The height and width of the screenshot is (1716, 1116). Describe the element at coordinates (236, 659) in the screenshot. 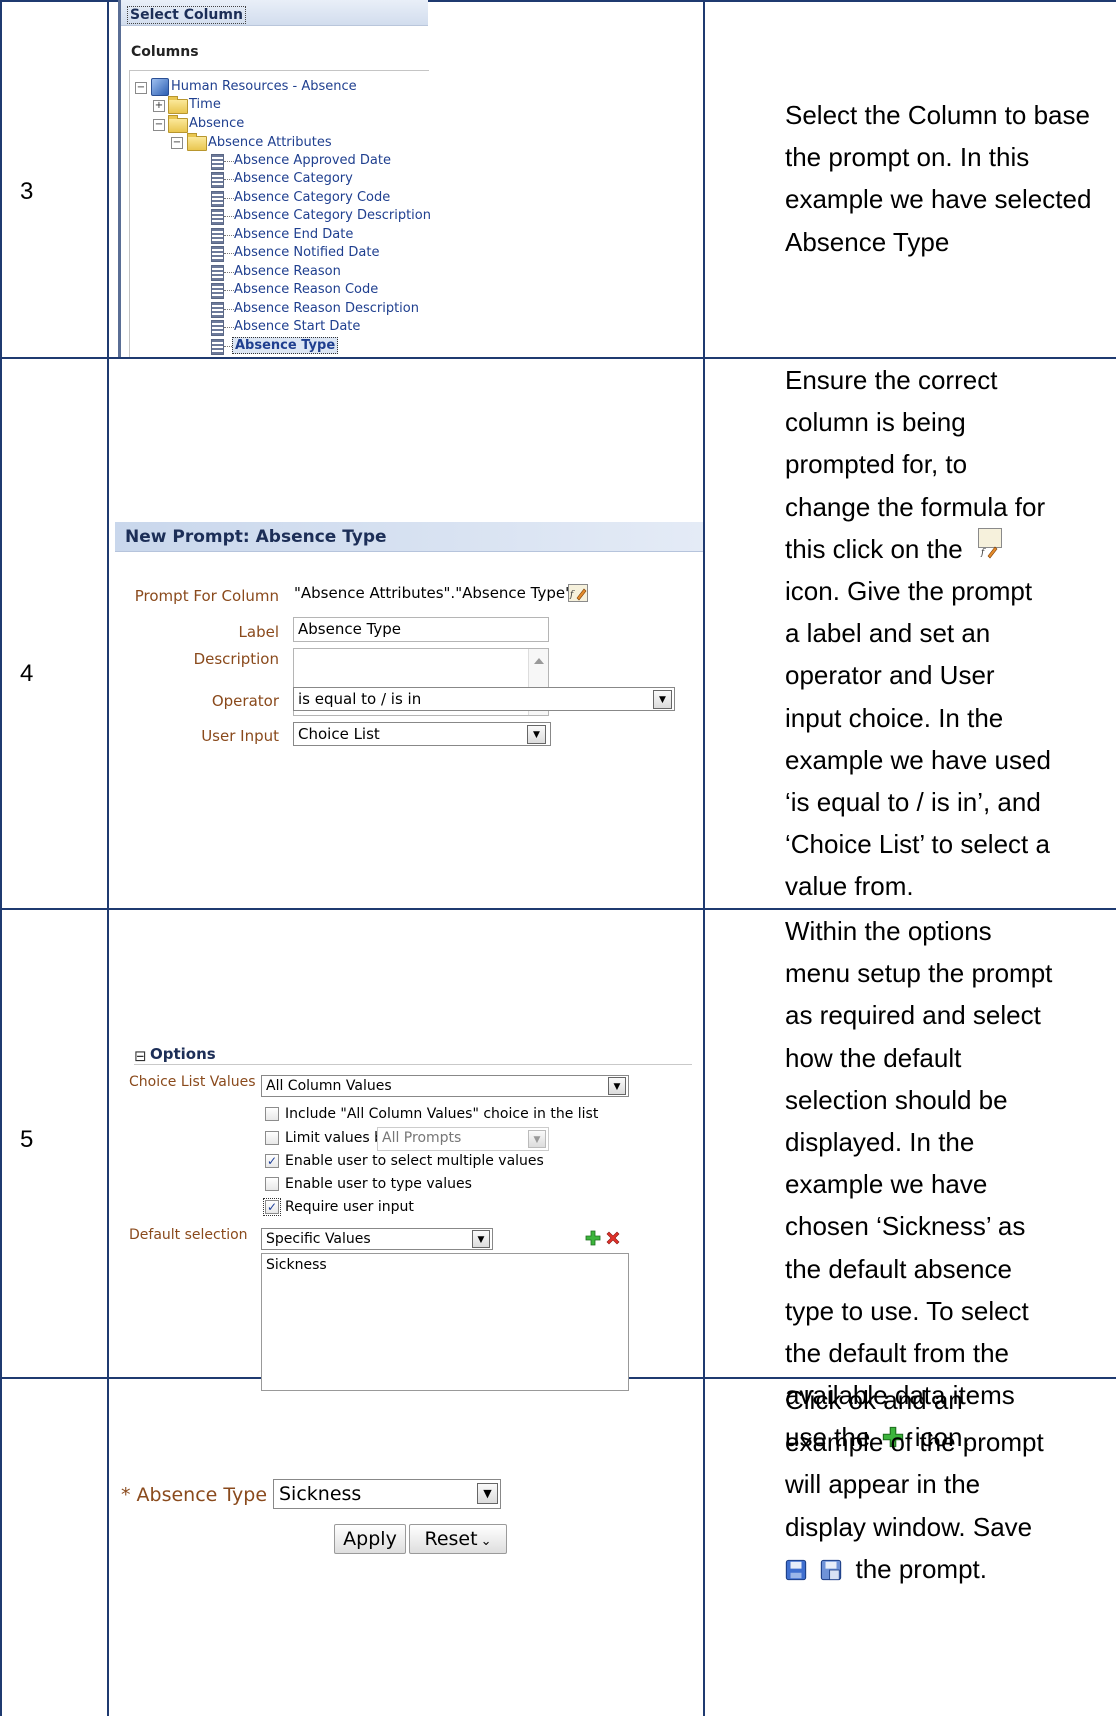

I see `description-field-label: Description` at that location.